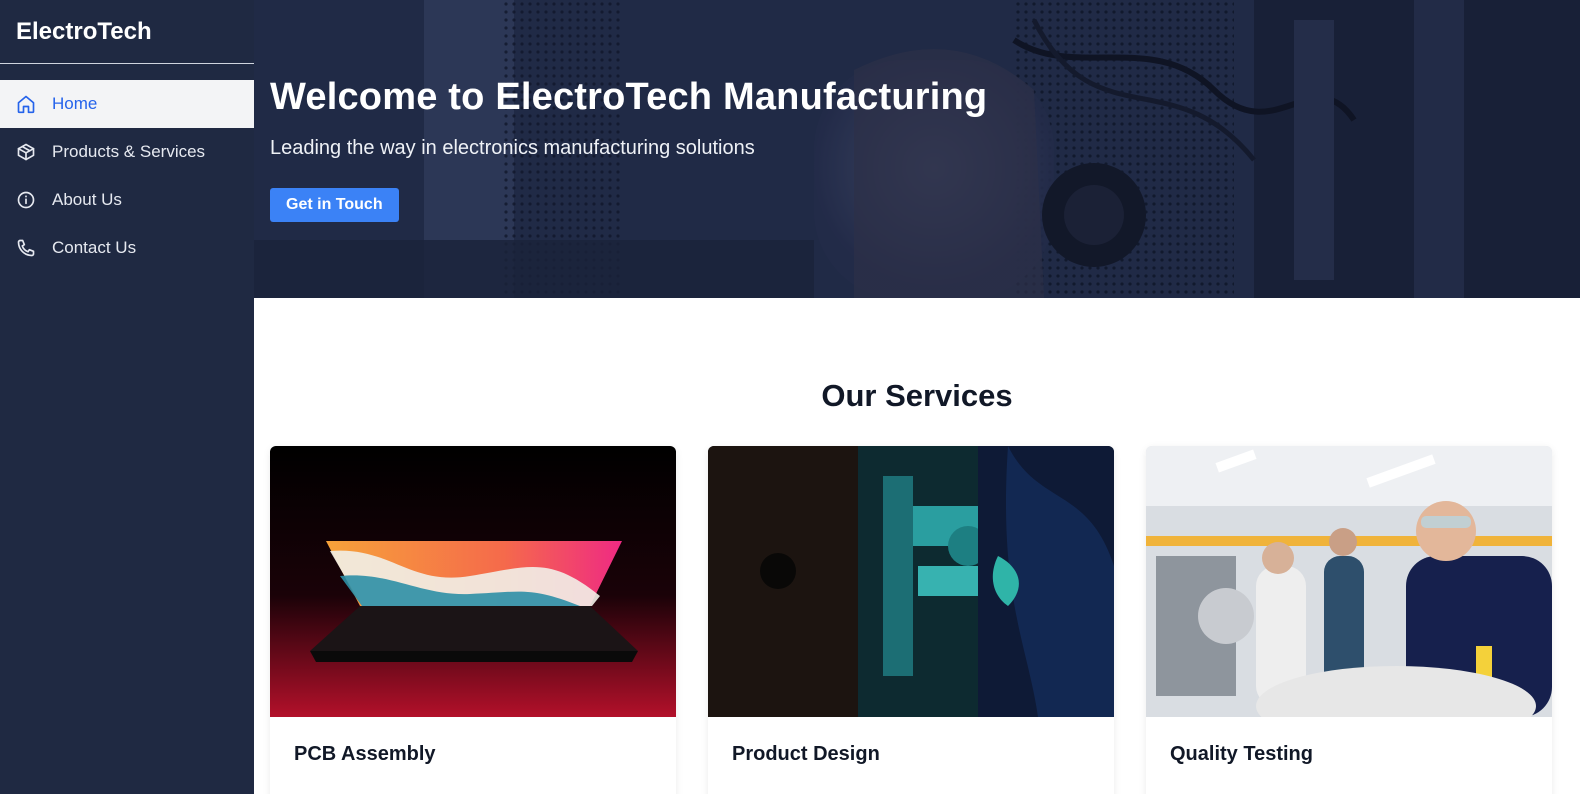 The height and width of the screenshot is (794, 1580). Describe the element at coordinates (365, 754) in the screenshot. I see `service-card-title: PCB Assembly` at that location.